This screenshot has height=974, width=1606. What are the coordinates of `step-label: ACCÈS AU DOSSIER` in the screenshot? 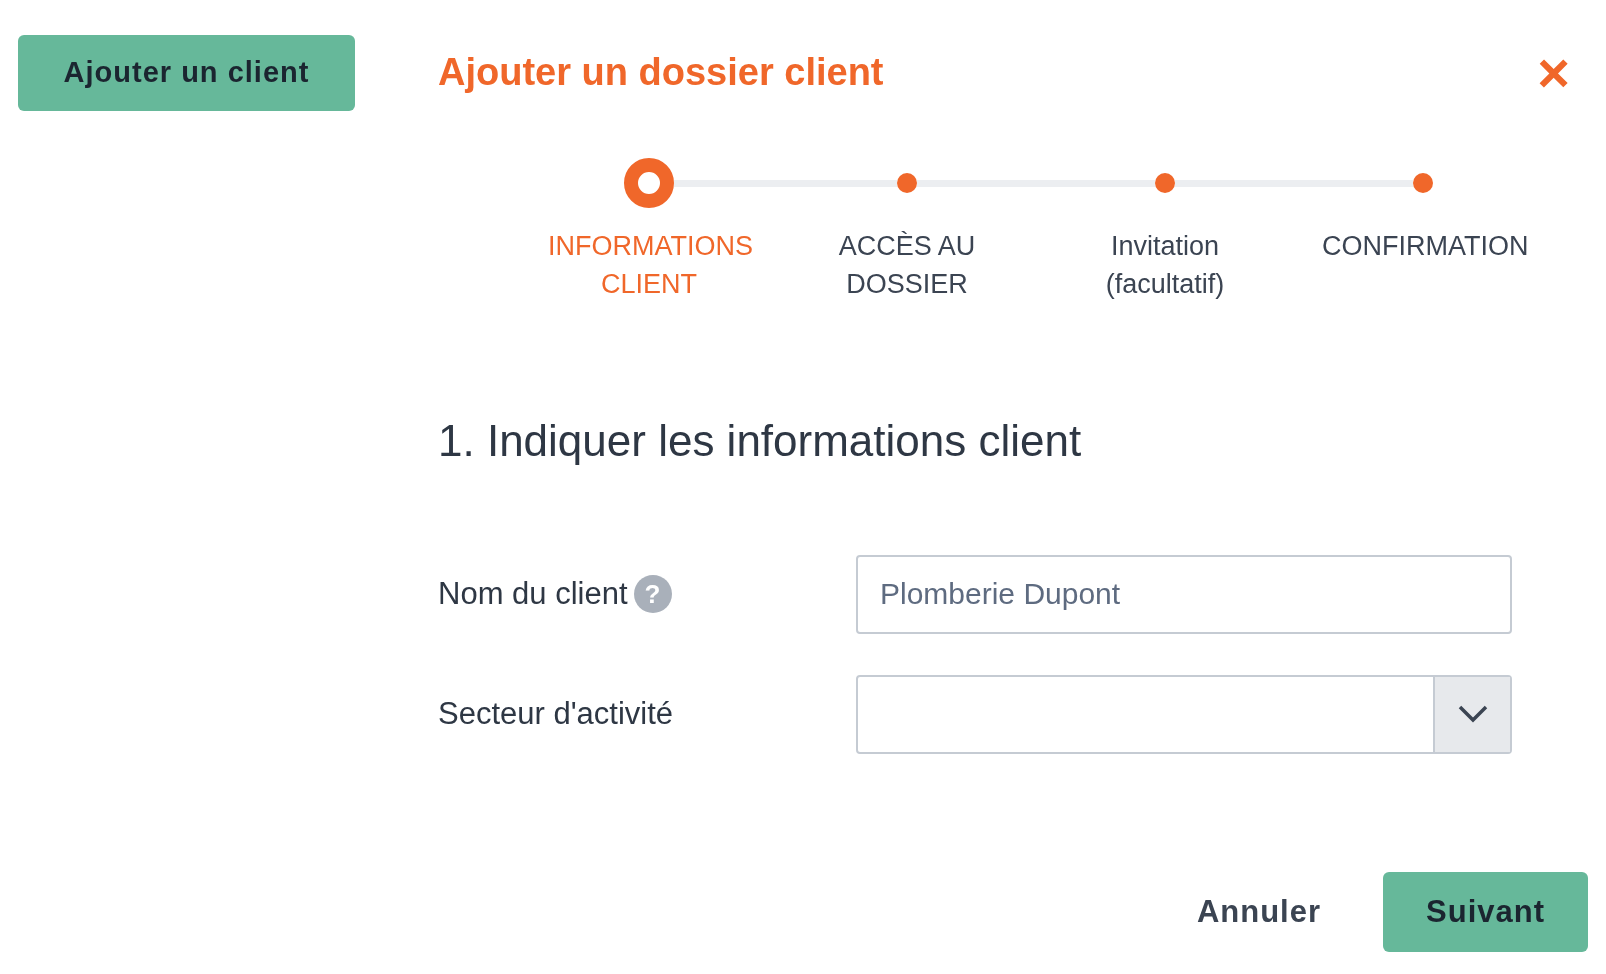 It's located at (907, 265).